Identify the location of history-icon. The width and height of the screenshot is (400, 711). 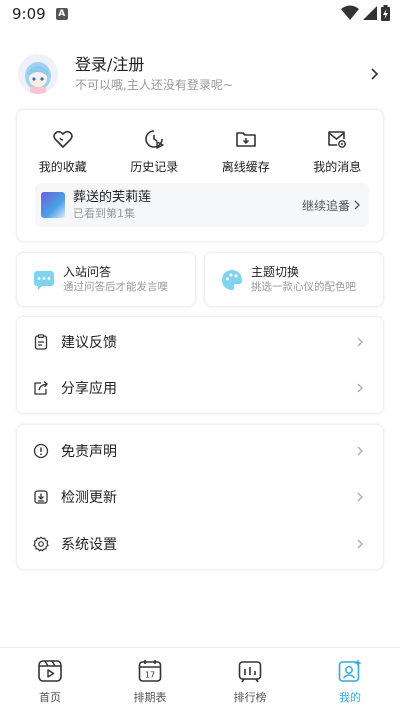
(154, 139).